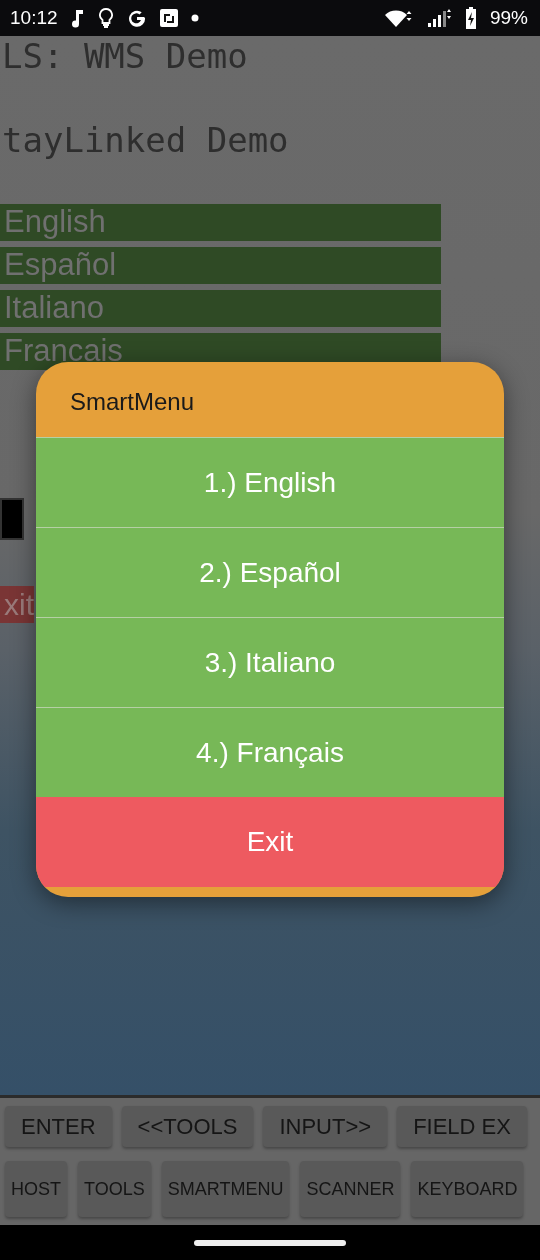 The height and width of the screenshot is (1260, 540). Describe the element at coordinates (270, 1242) in the screenshot. I see `home-indicator` at that location.